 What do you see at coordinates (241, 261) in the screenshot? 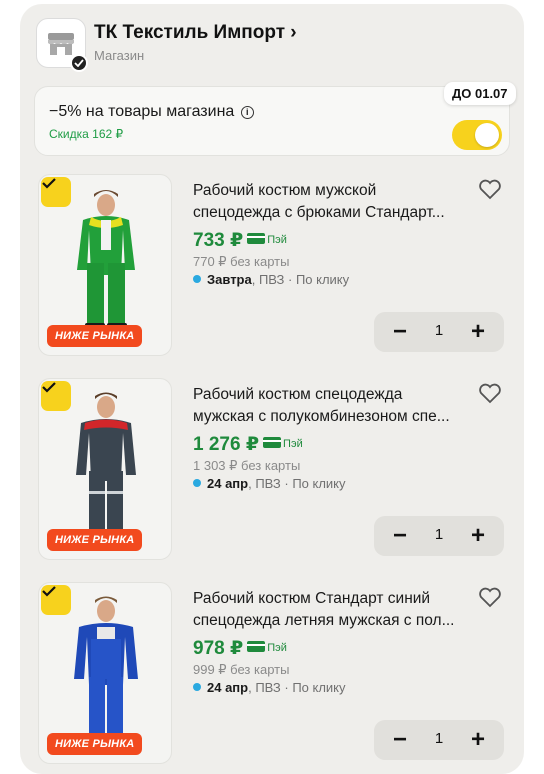
I see `price-without-card: 770 ₽ без карты` at bounding box center [241, 261].